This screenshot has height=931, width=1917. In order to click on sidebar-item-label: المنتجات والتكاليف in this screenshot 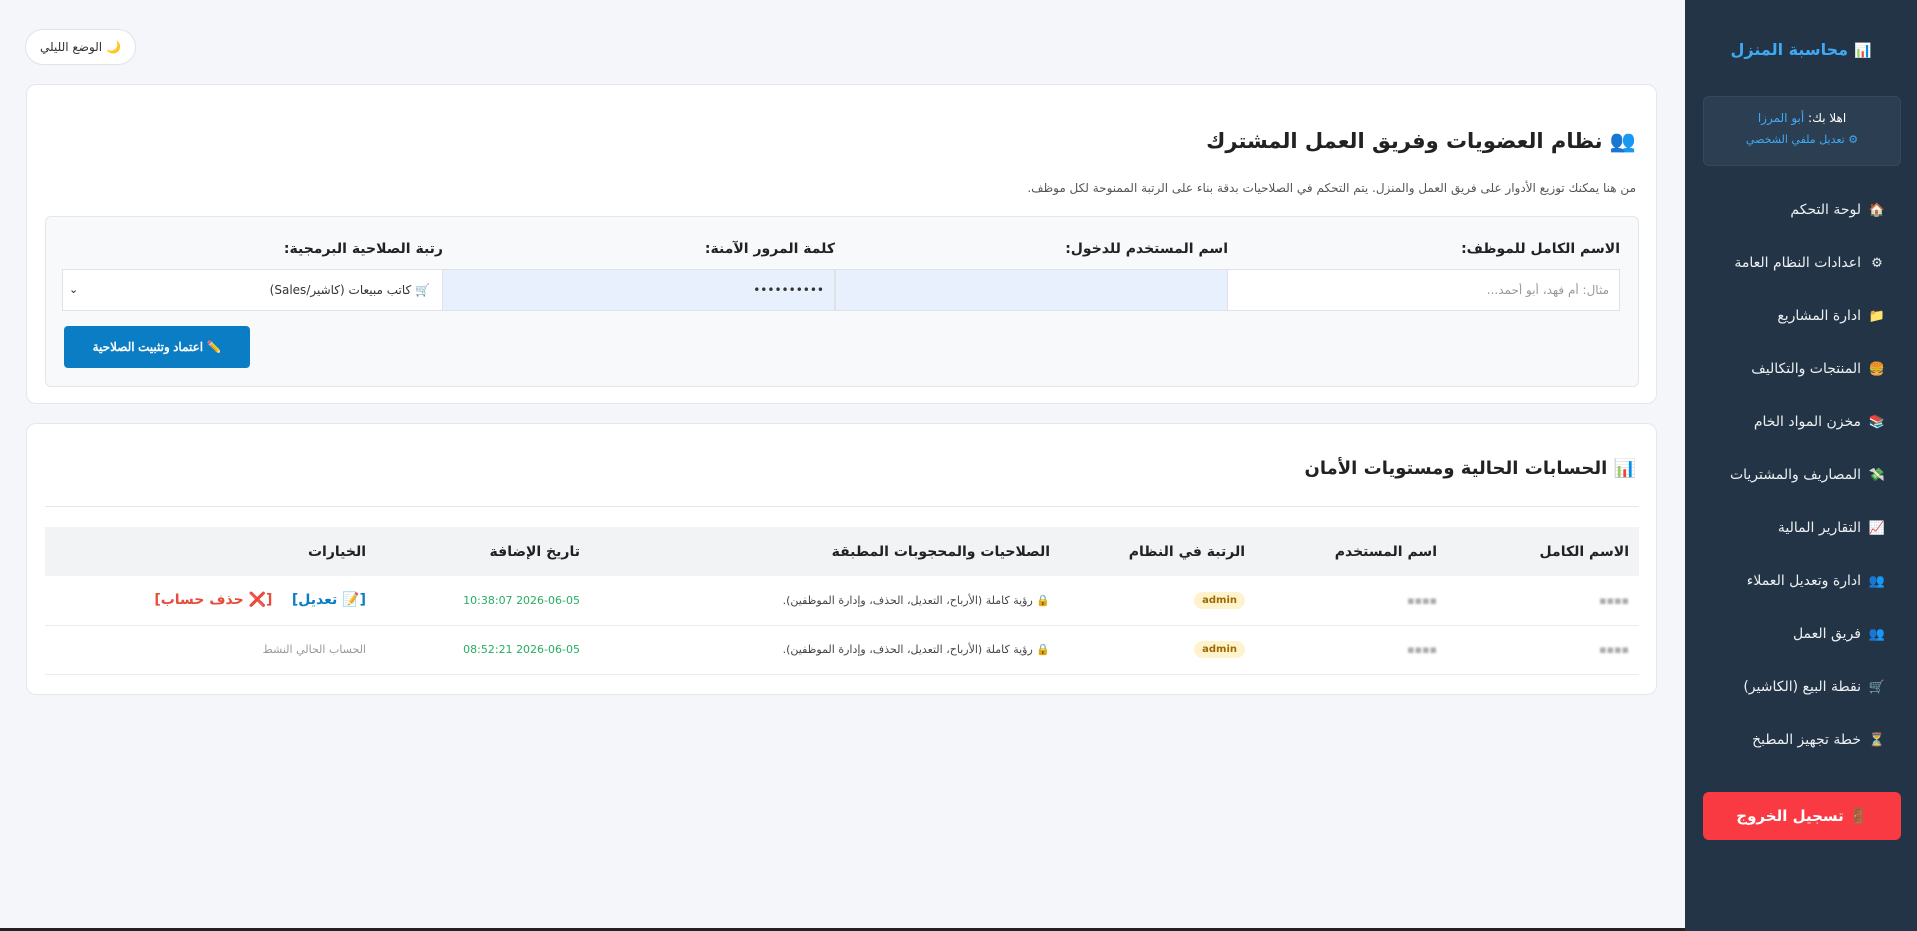, I will do `click(1806, 369)`.